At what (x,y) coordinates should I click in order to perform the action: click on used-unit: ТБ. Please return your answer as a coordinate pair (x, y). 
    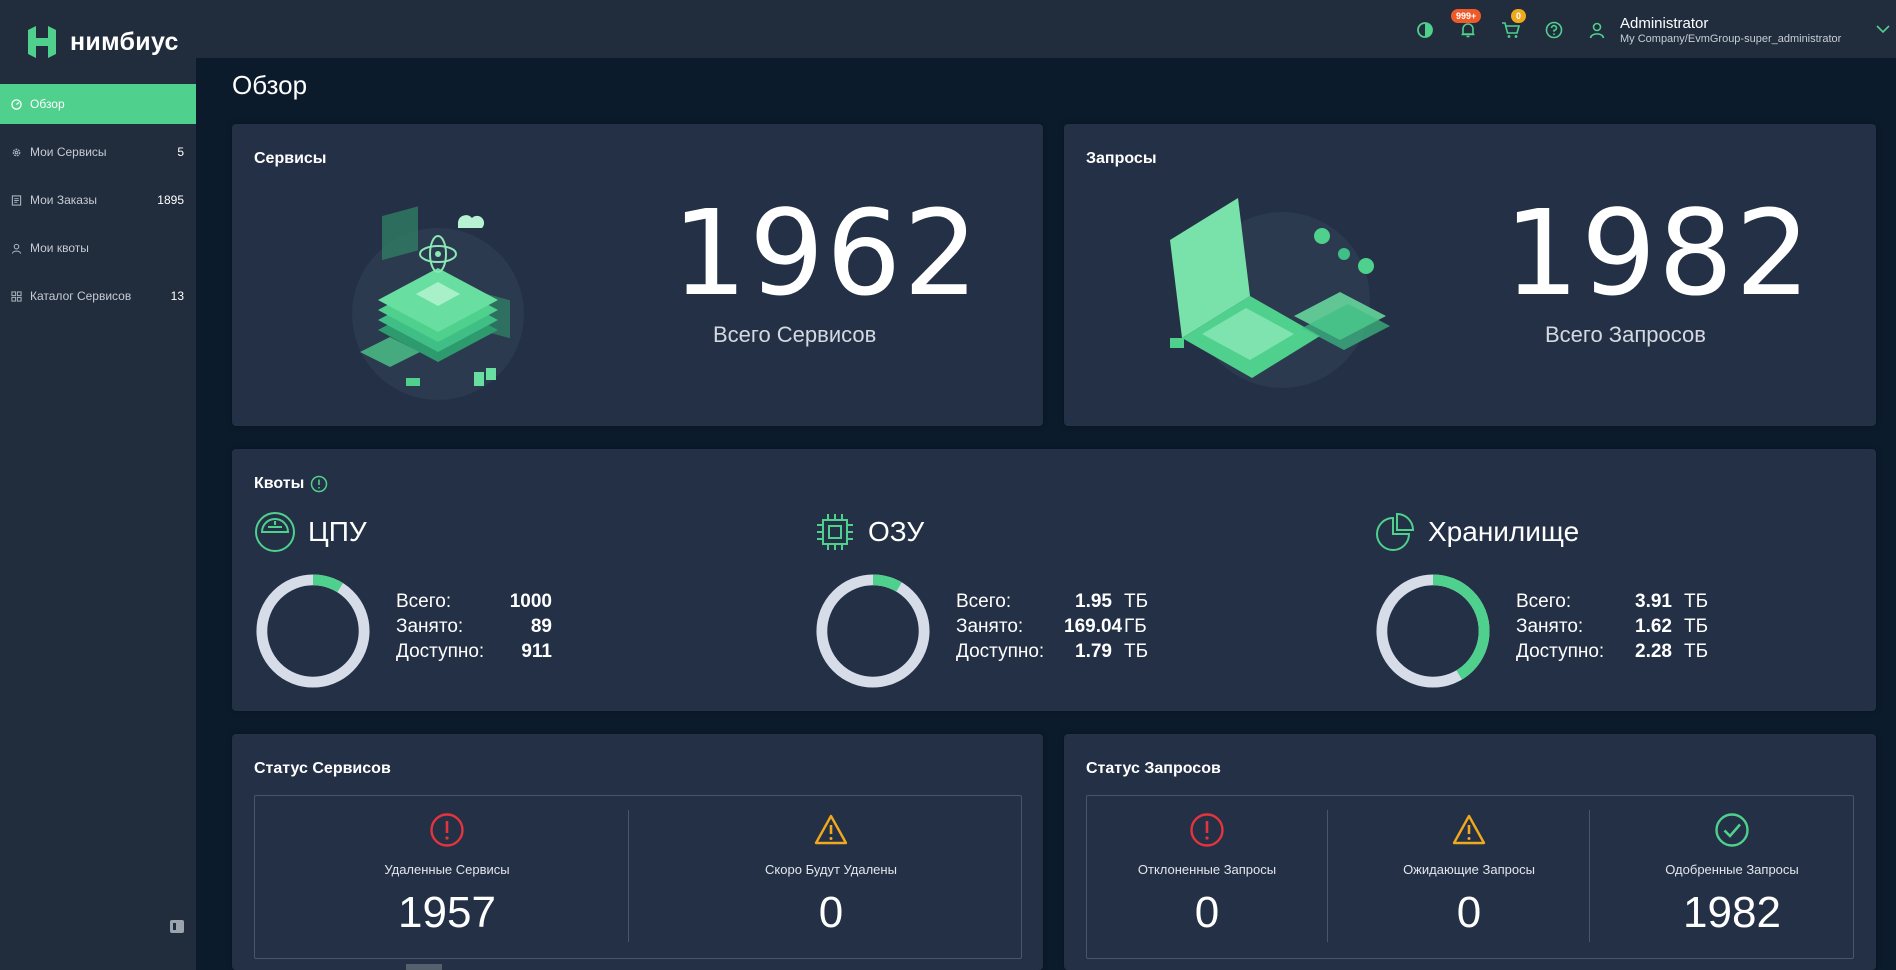
    Looking at the image, I should click on (1696, 626).